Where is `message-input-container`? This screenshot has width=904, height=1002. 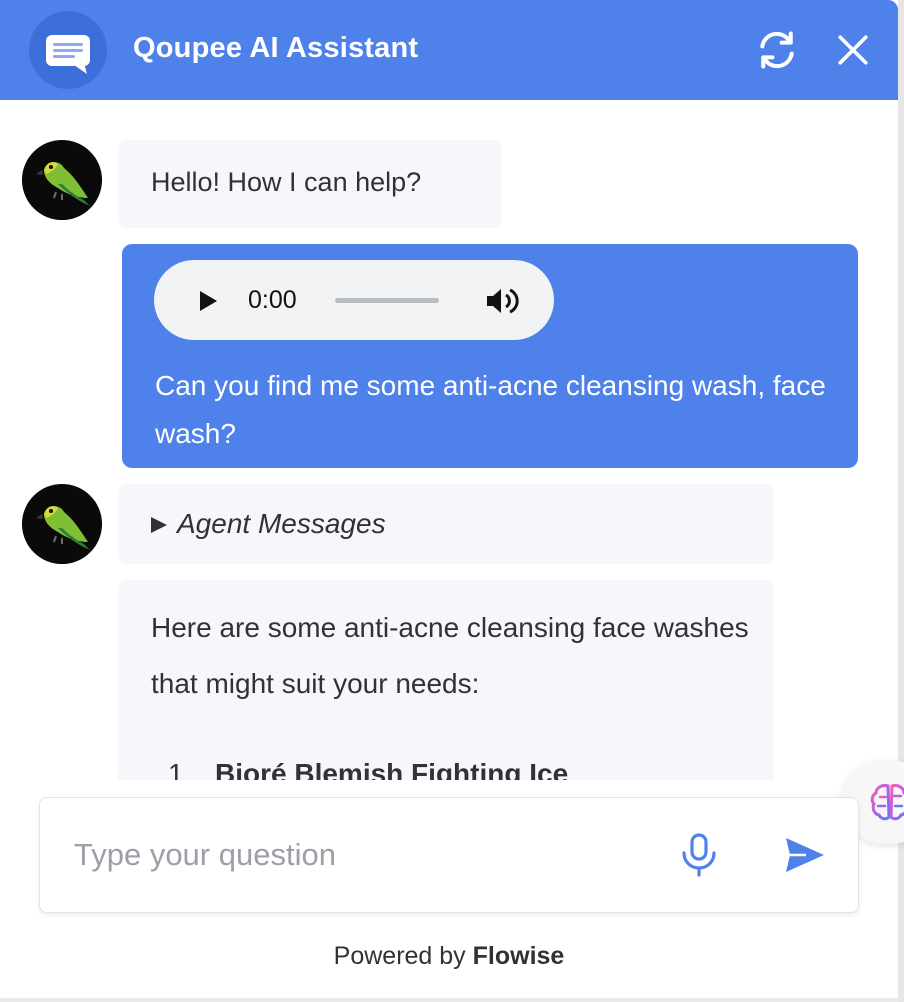
message-input-container is located at coordinates (449, 855).